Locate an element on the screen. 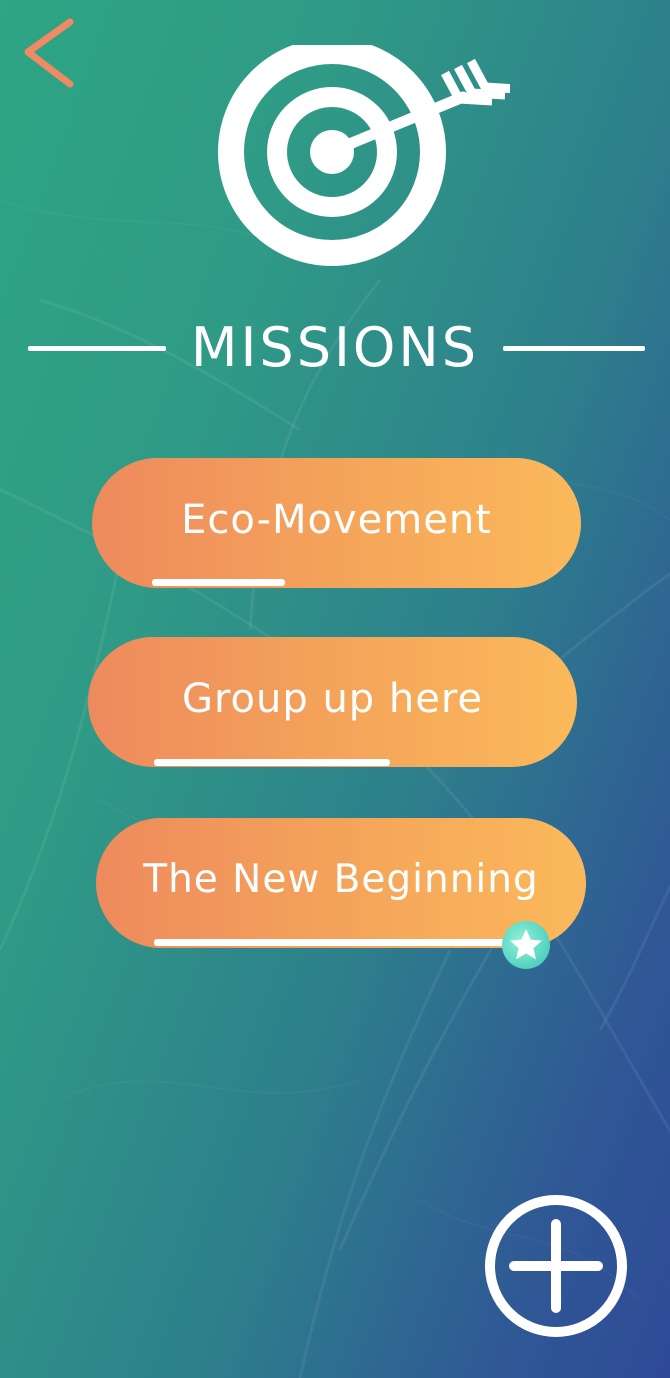  chevron-left-icon is located at coordinates (49, 53).